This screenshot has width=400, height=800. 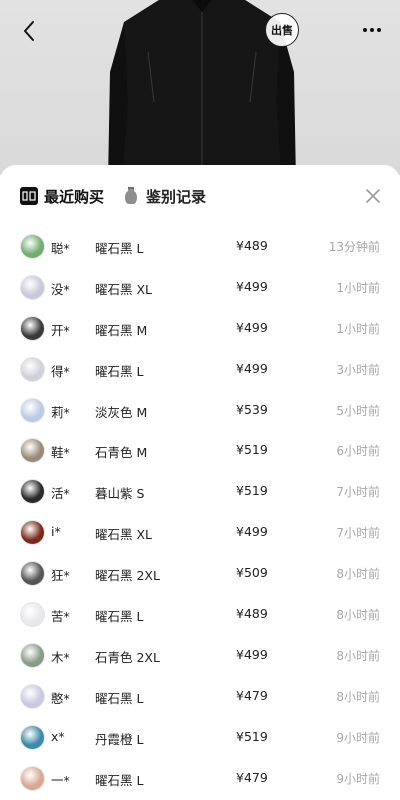 I want to click on list-item: 活* 暮山紫 S ¥519 7小时前, so click(x=200, y=492).